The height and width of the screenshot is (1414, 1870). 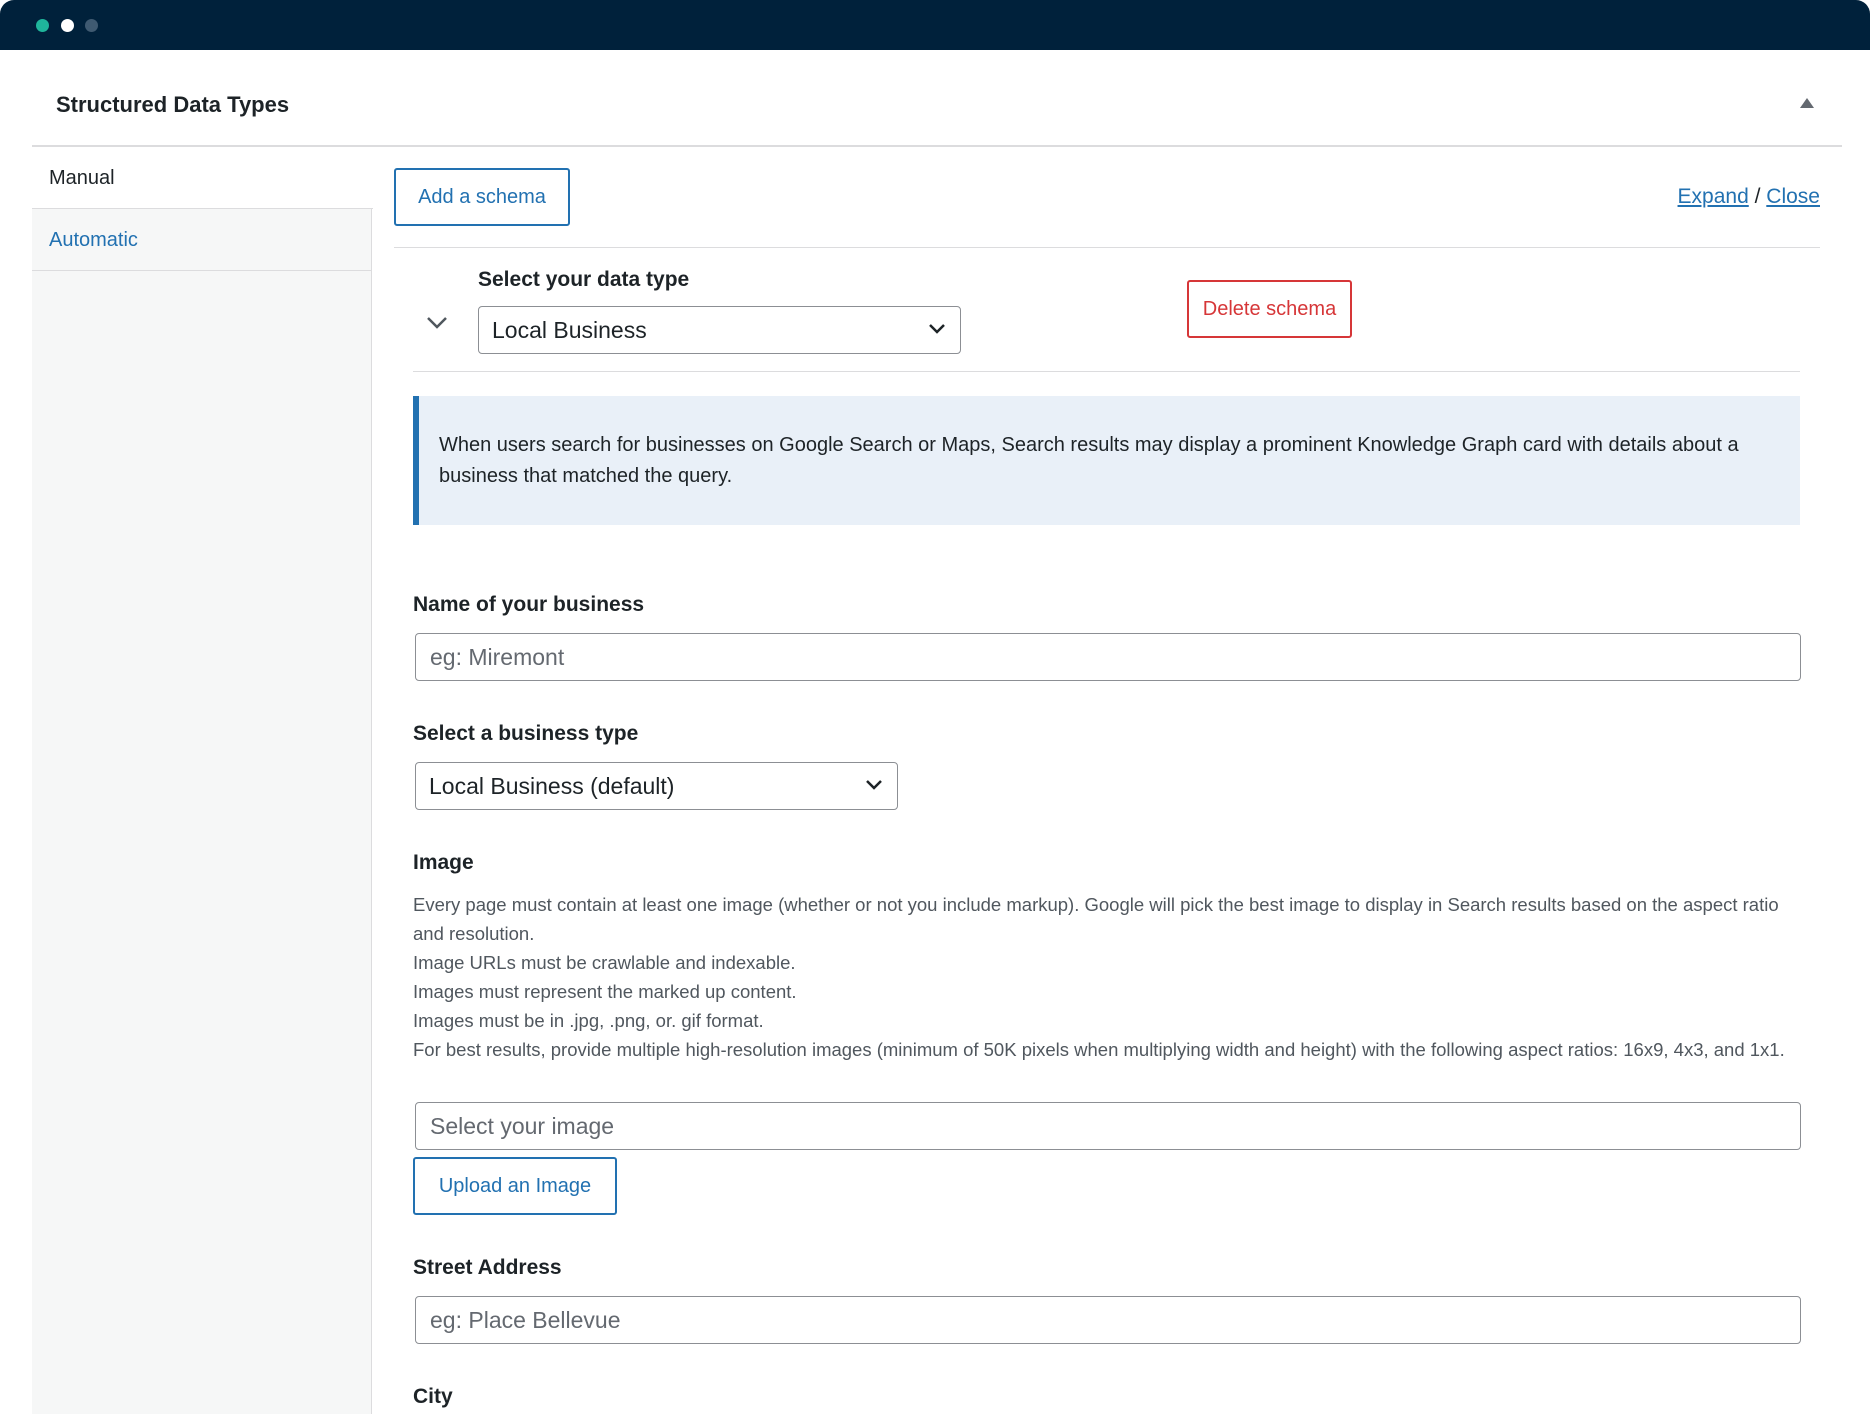 I want to click on business-type-label: Select a business type, so click(x=526, y=733).